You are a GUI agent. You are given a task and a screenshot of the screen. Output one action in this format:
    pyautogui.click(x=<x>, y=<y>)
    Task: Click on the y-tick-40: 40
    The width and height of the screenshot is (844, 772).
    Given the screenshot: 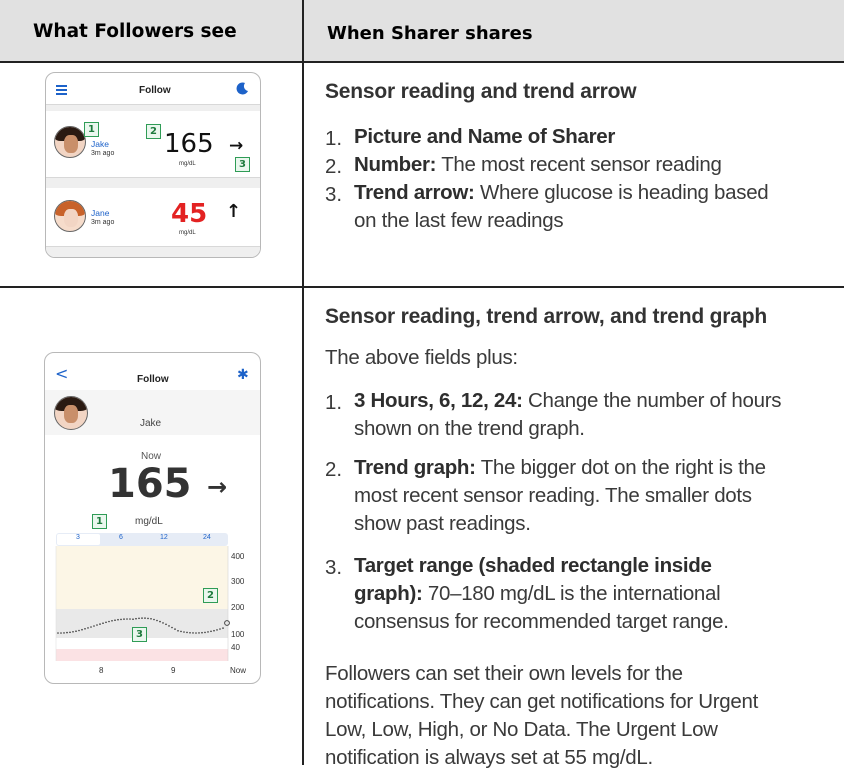 What is the action you would take?
    pyautogui.click(x=235, y=647)
    